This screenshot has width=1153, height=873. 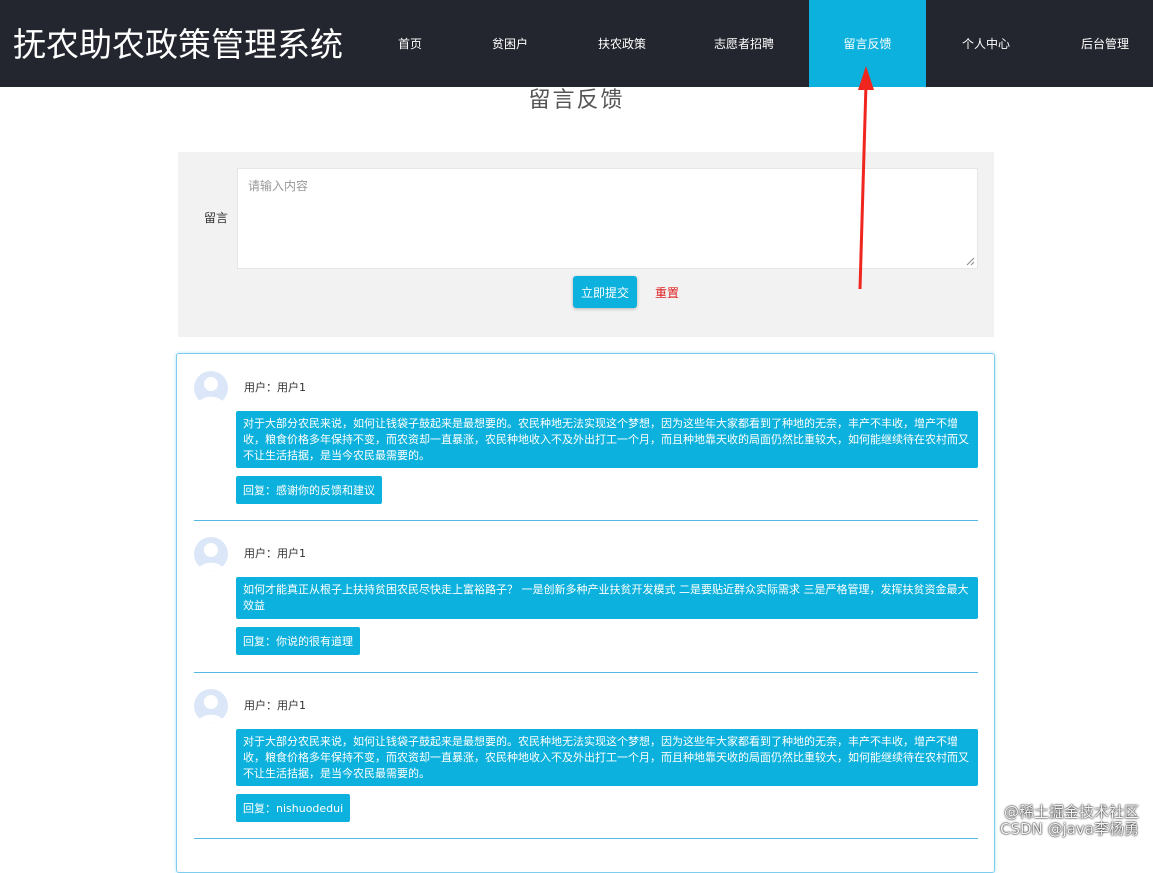 What do you see at coordinates (216, 218) in the screenshot?
I see `message-field-label: 留言` at bounding box center [216, 218].